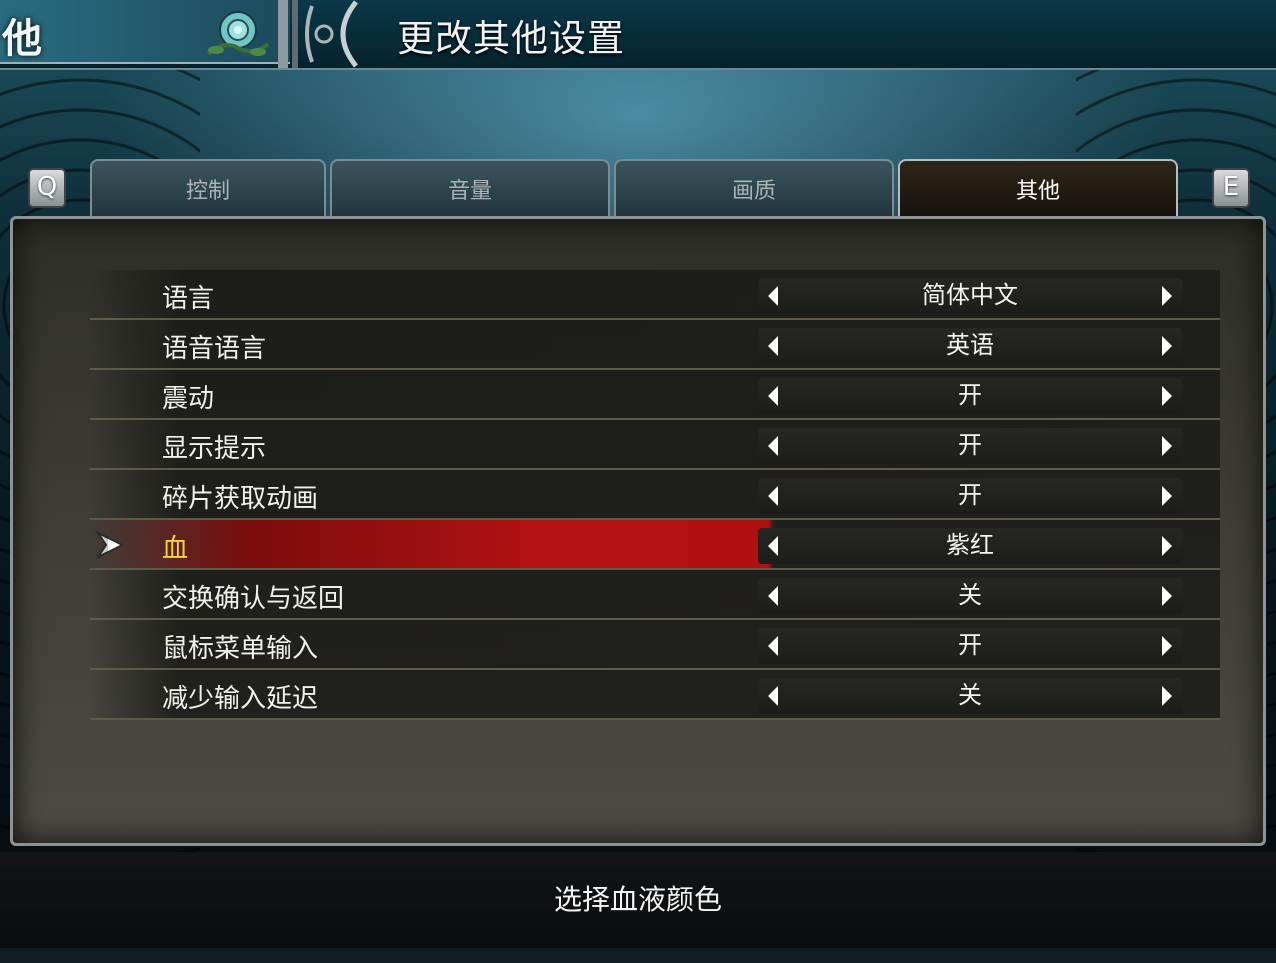 This screenshot has width=1276, height=963. I want to click on title-bar: 他 更改其他设置, so click(638, 35).